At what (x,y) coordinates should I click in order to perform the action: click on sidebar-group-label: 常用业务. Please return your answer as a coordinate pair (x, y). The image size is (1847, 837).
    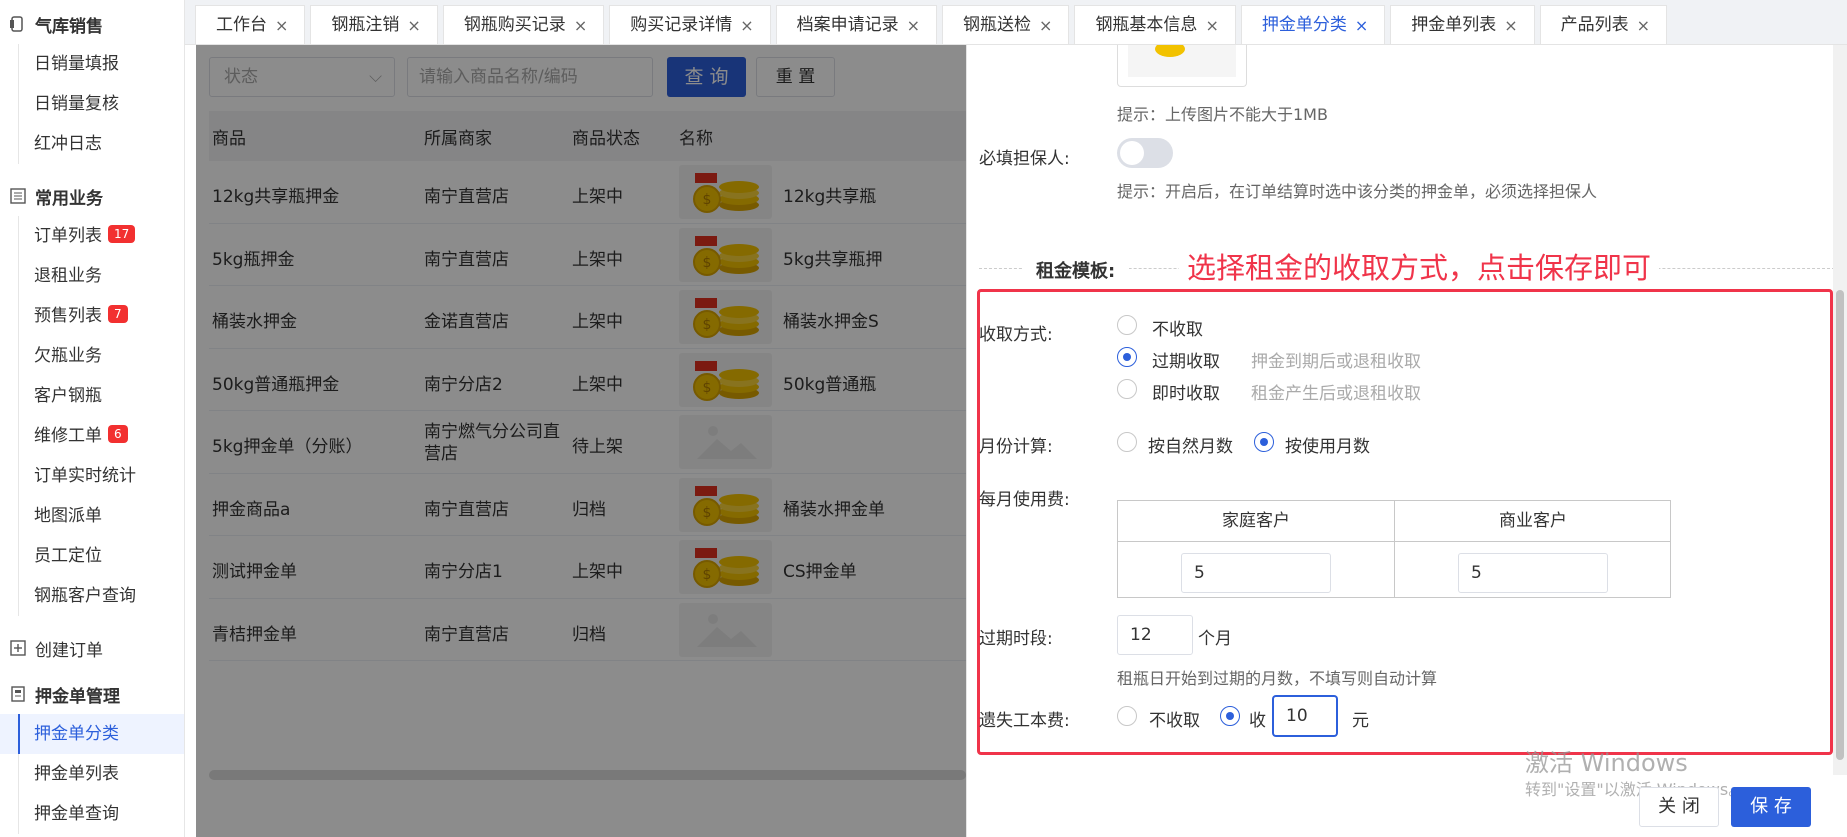
    Looking at the image, I should click on (69, 198).